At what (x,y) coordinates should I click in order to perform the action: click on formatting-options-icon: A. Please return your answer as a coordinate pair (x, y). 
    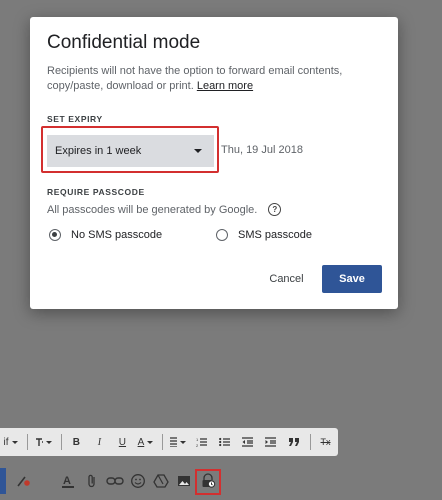
    Looking at the image, I should click on (68, 481).